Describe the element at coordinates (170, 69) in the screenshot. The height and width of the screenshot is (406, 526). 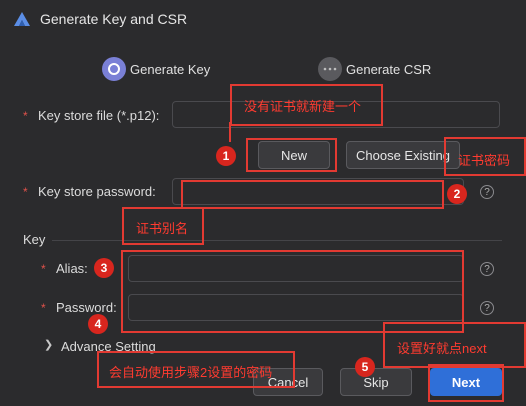
I see `step-generate-key-label: Generate Key` at that location.